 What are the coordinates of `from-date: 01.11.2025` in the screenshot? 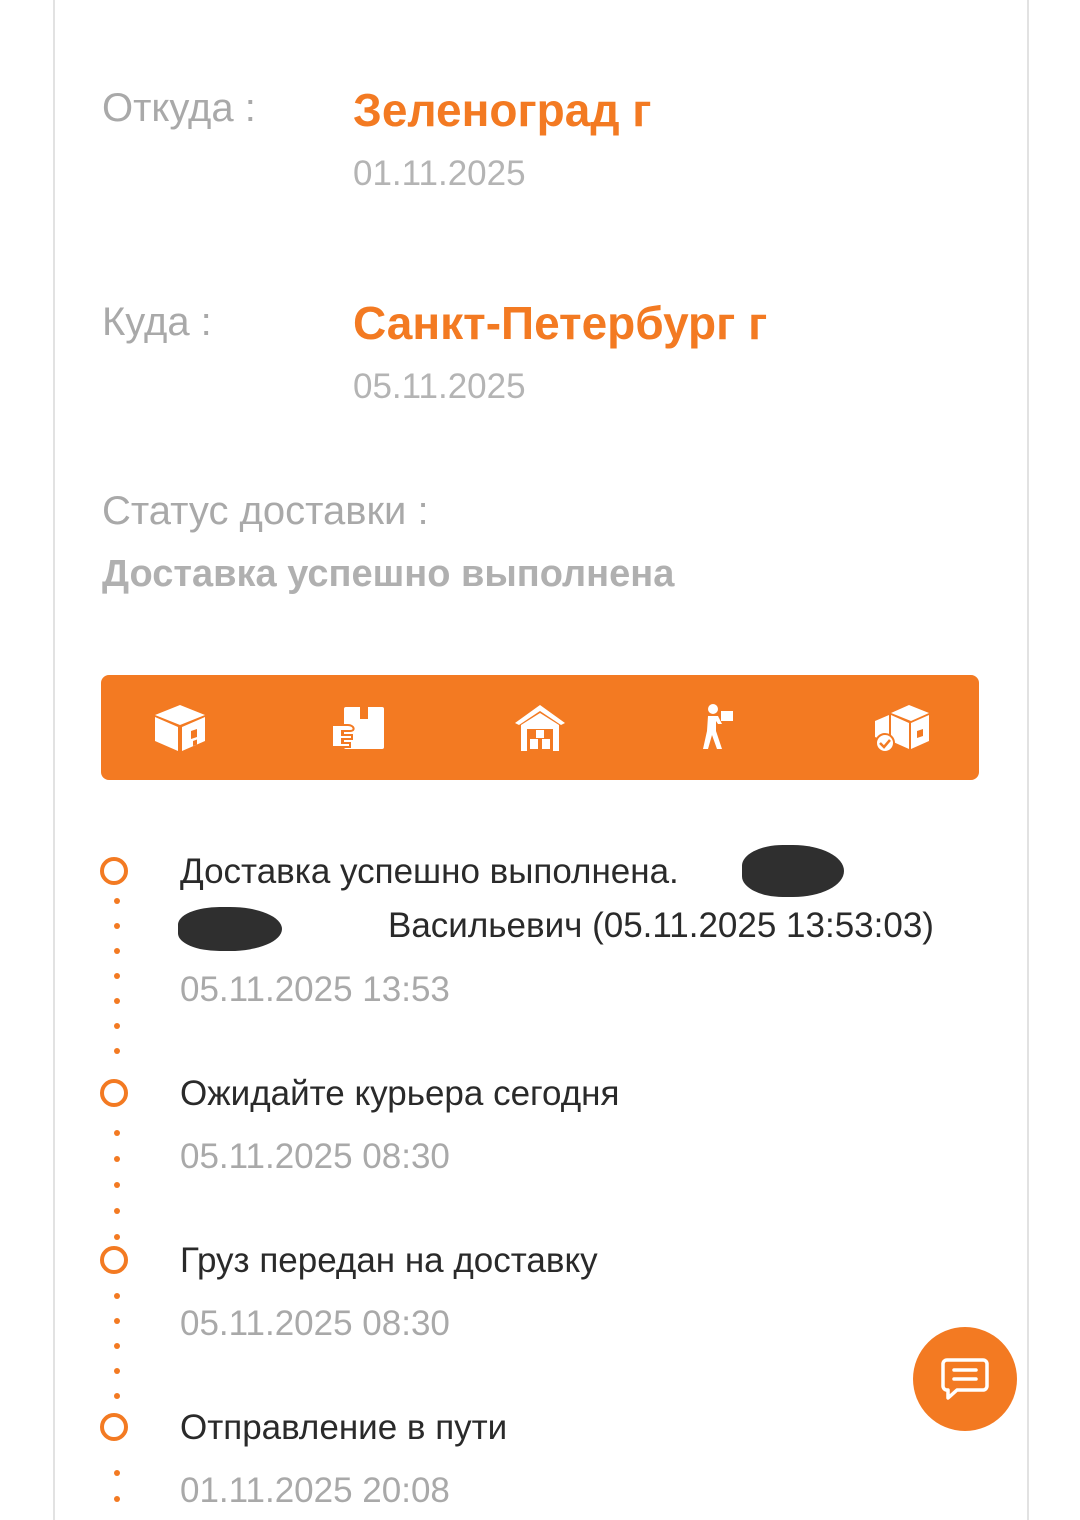 It's located at (439, 173).